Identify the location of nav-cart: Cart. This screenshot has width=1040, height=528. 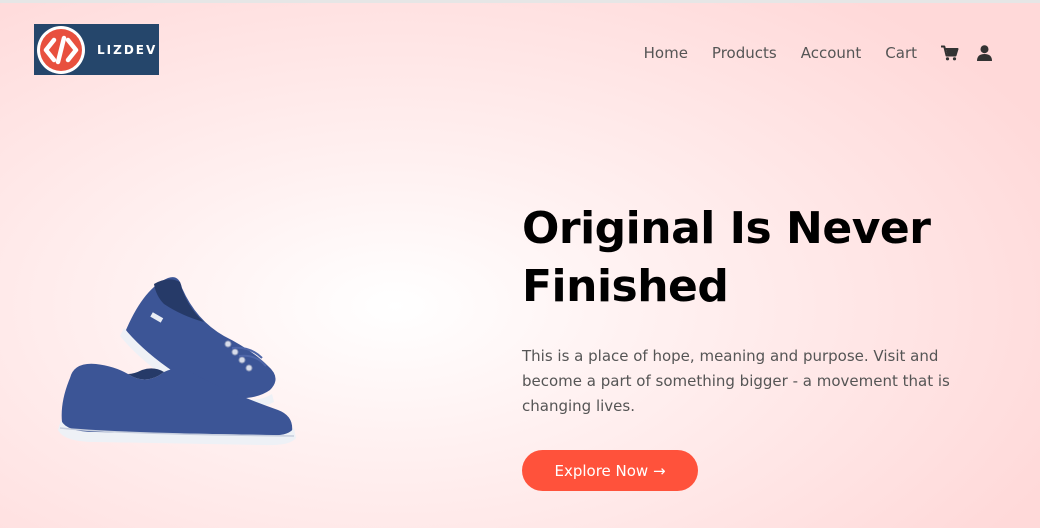
(901, 53).